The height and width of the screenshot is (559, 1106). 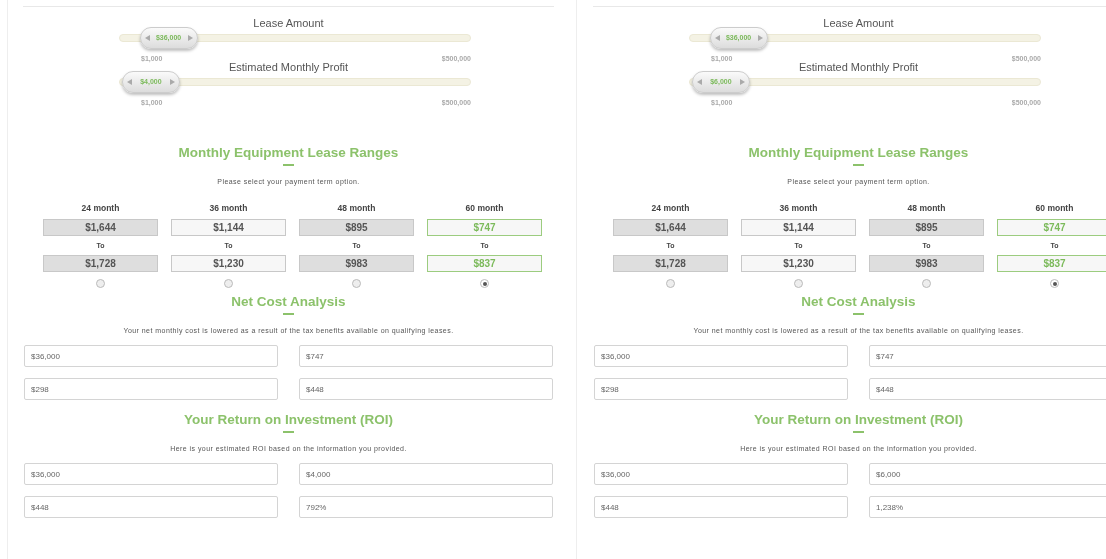 I want to click on input-field: $6,000, so click(x=987, y=474).